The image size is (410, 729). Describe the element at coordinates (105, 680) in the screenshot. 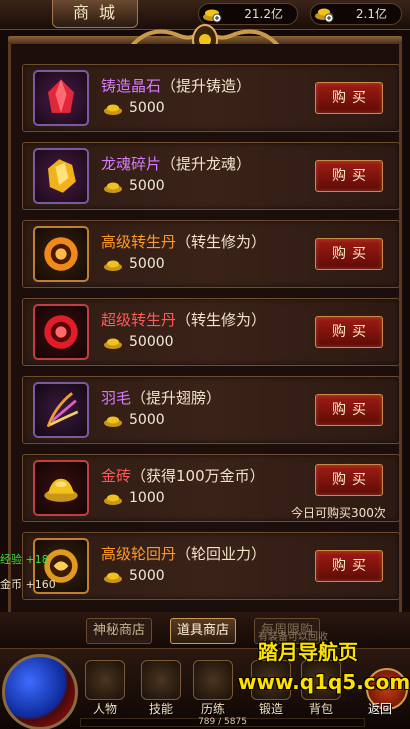

I see `helmet-icon` at that location.